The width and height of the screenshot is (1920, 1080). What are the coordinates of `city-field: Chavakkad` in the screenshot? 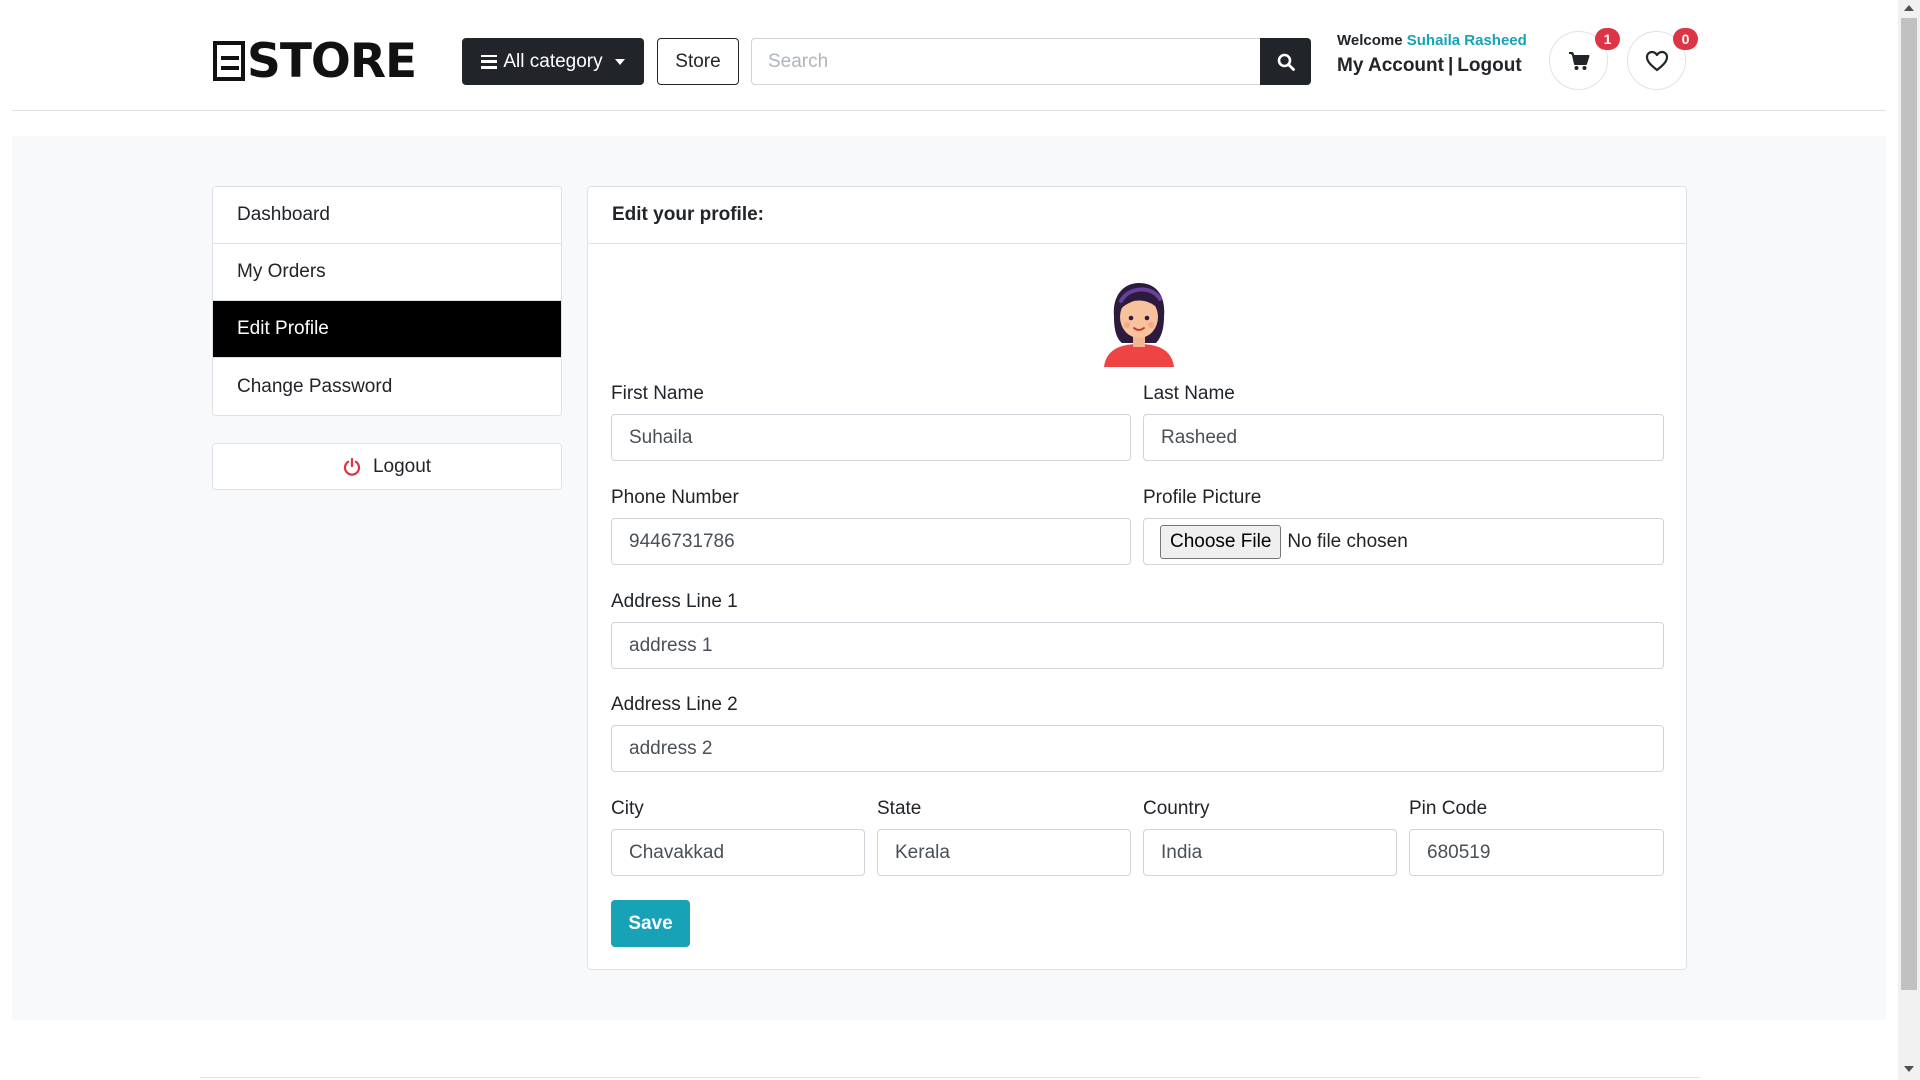 It's located at (738, 852).